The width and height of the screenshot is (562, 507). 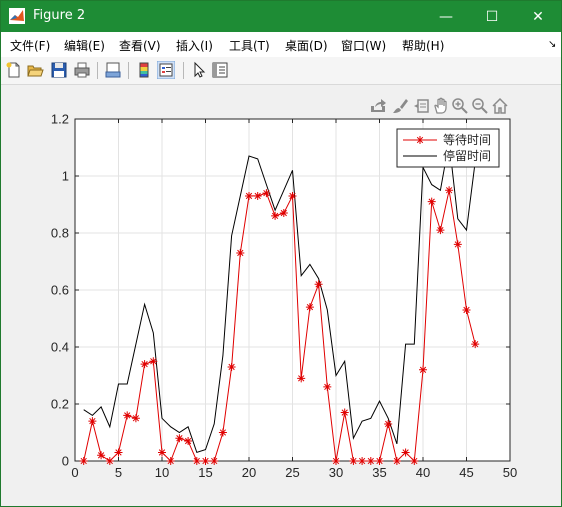 I want to click on x-tick-label: 10, so click(x=162, y=472).